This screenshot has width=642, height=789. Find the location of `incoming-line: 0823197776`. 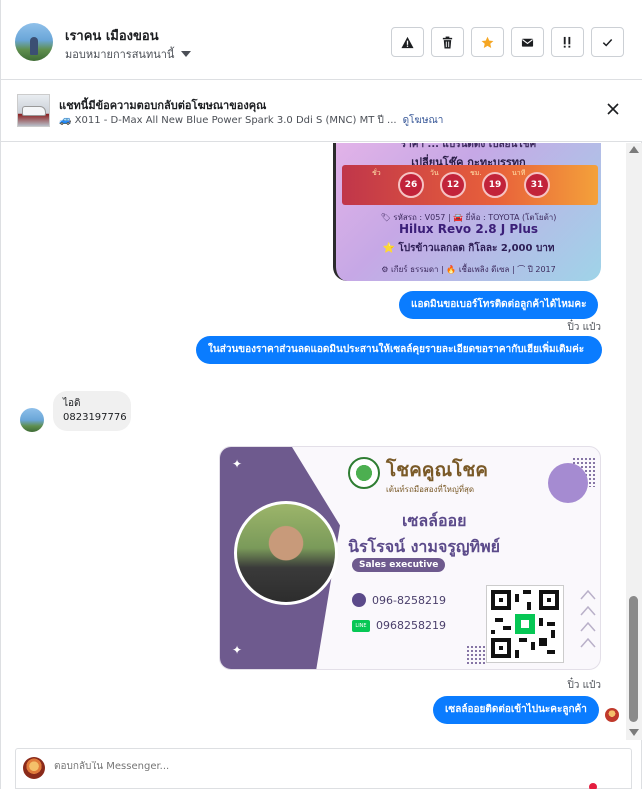

incoming-line: 0823197776 is located at coordinates (95, 417).